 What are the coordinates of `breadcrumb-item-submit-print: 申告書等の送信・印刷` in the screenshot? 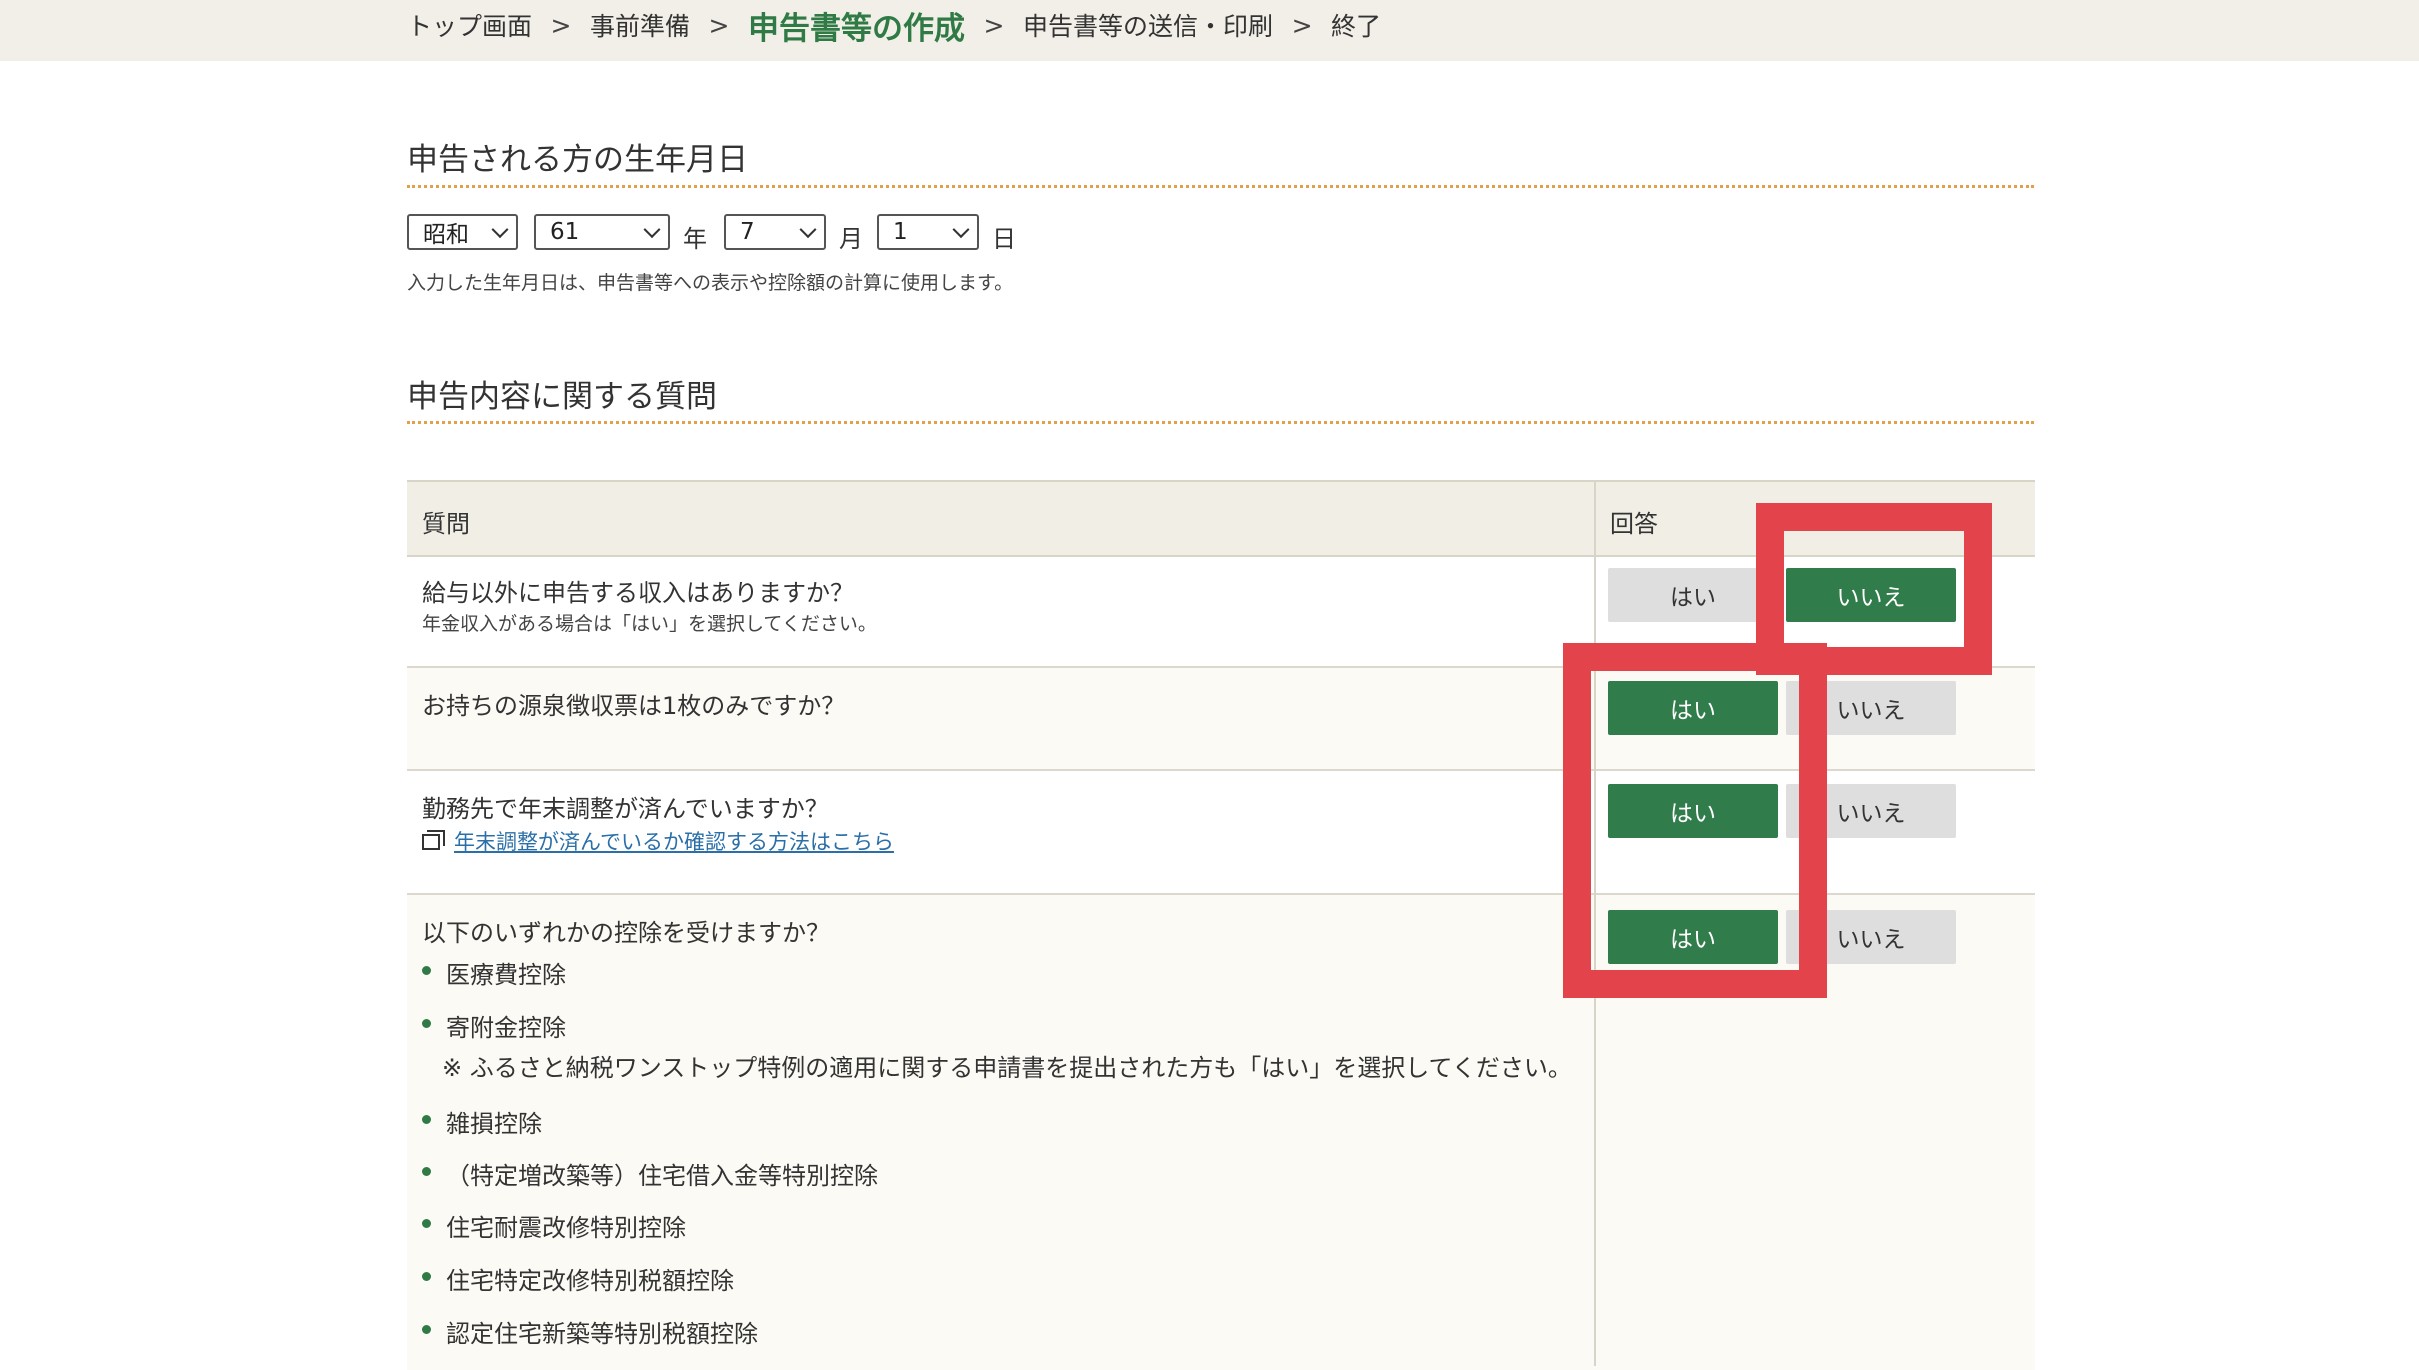 It's located at (1148, 26).